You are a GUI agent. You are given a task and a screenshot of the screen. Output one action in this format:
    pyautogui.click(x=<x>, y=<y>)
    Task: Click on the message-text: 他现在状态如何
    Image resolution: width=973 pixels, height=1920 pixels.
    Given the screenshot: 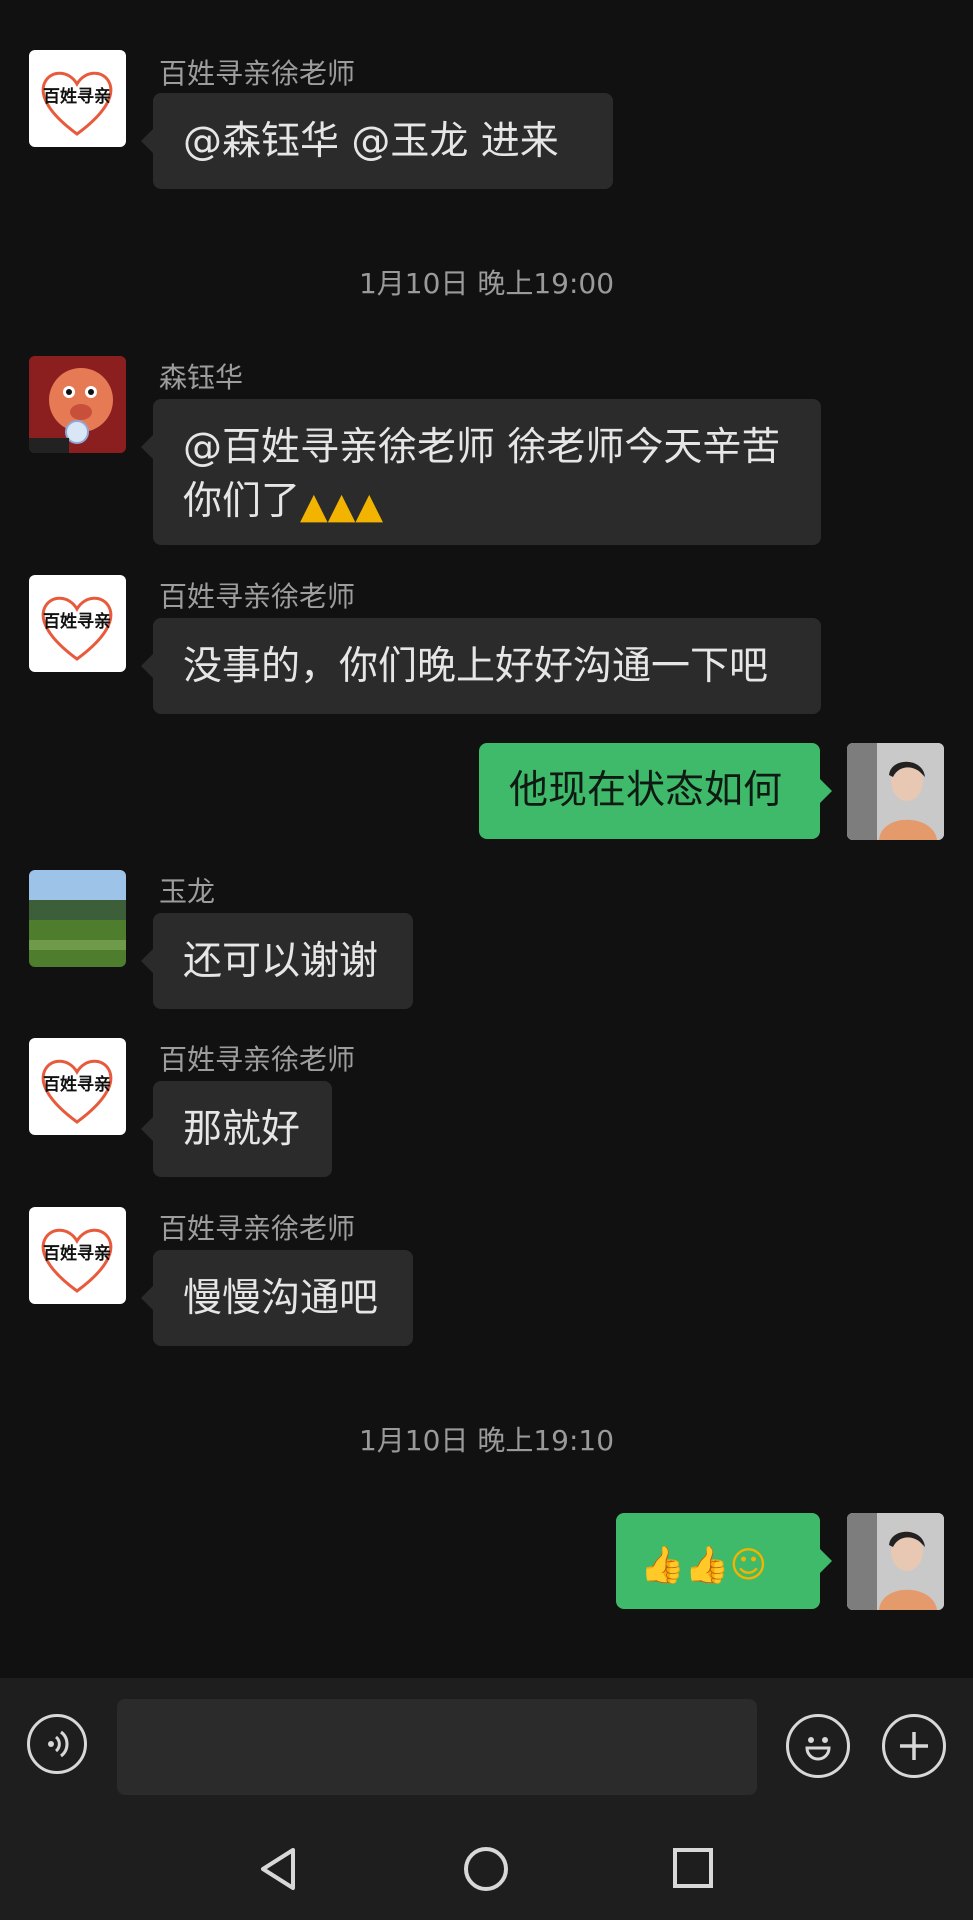 What is the action you would take?
    pyautogui.click(x=646, y=790)
    